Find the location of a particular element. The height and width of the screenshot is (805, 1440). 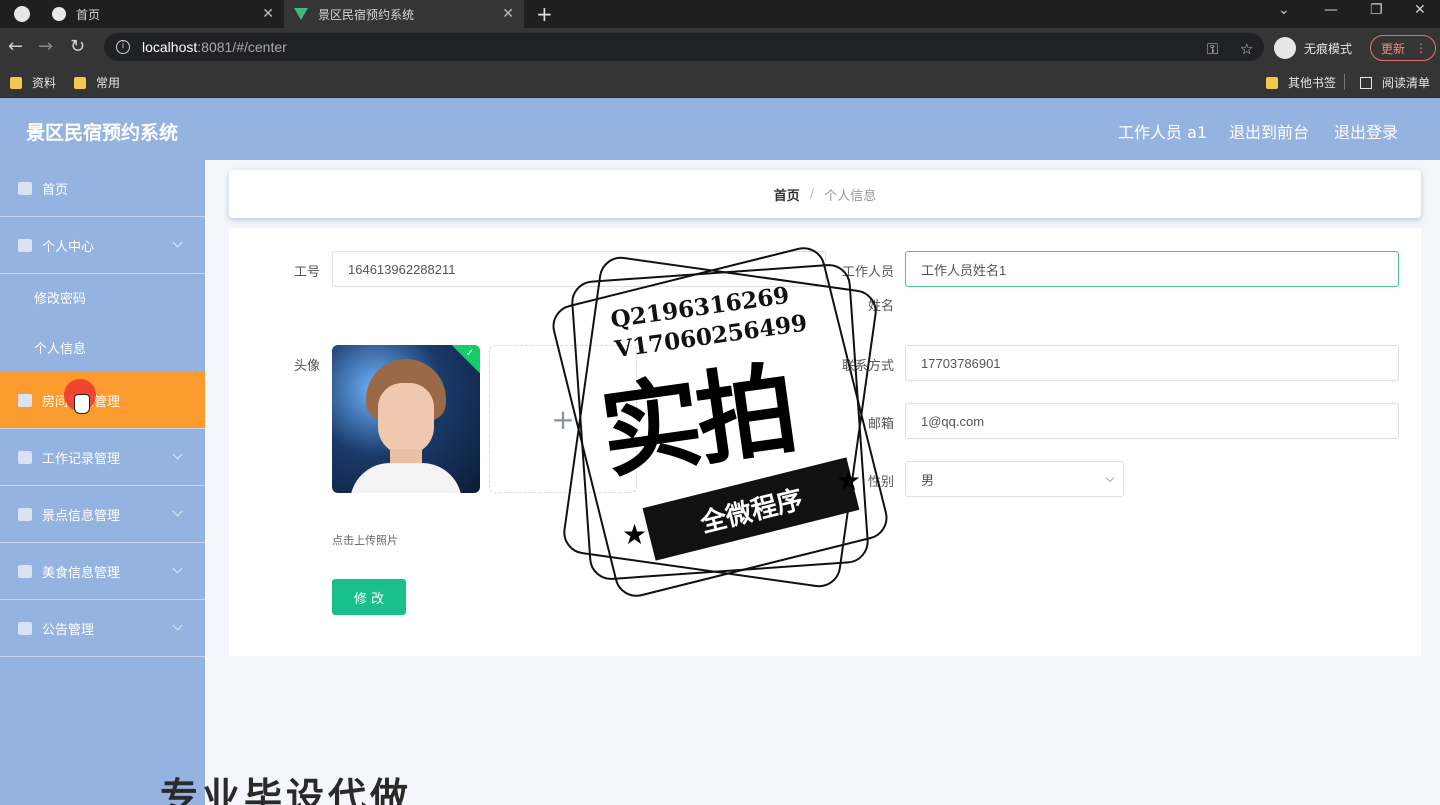

sidebar-item-room-management: 房间信息管理 is located at coordinates (102, 400).